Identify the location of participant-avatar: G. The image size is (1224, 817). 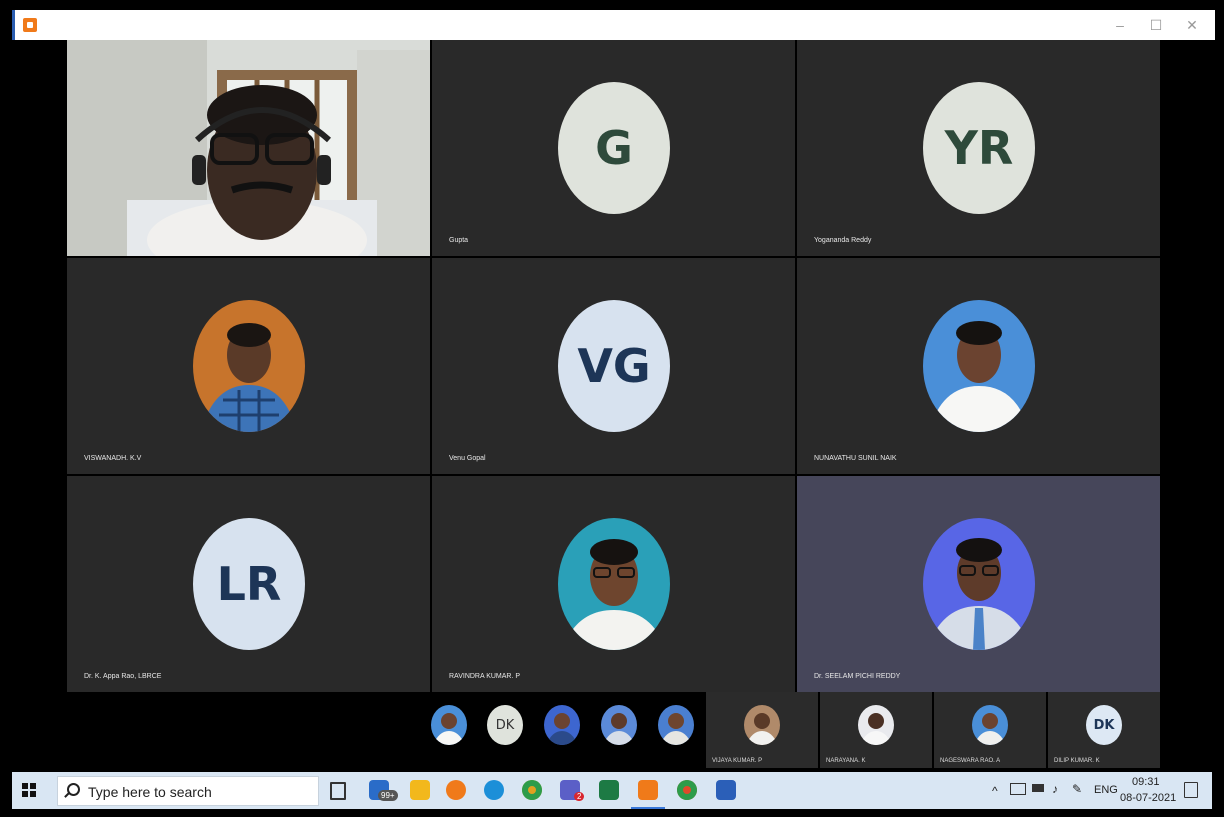
(614, 148).